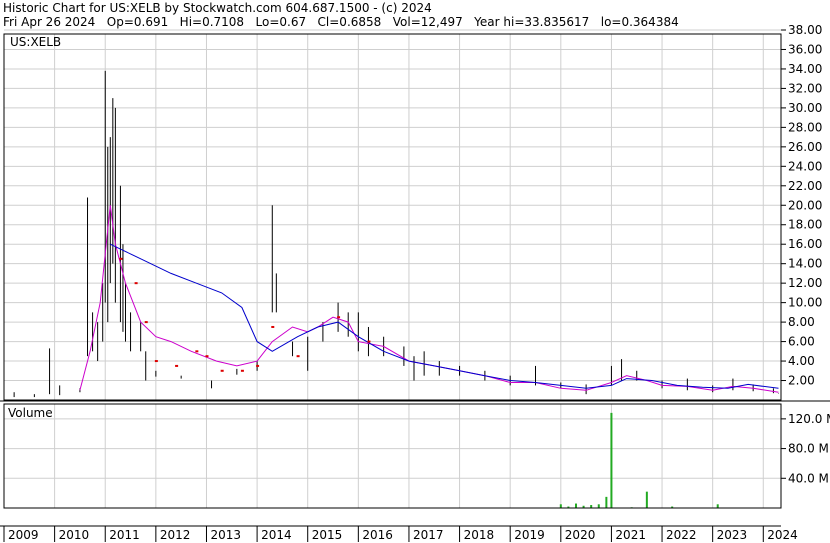 This screenshot has height=543, width=830. I want to click on volume-tick-label: 40.0 M, so click(808, 478).